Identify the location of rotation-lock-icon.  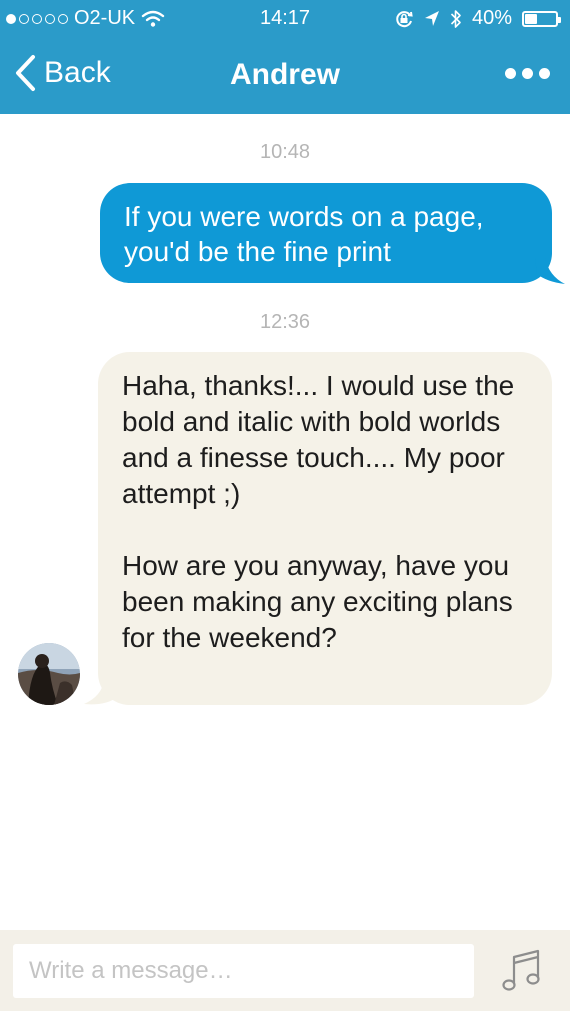
(404, 18).